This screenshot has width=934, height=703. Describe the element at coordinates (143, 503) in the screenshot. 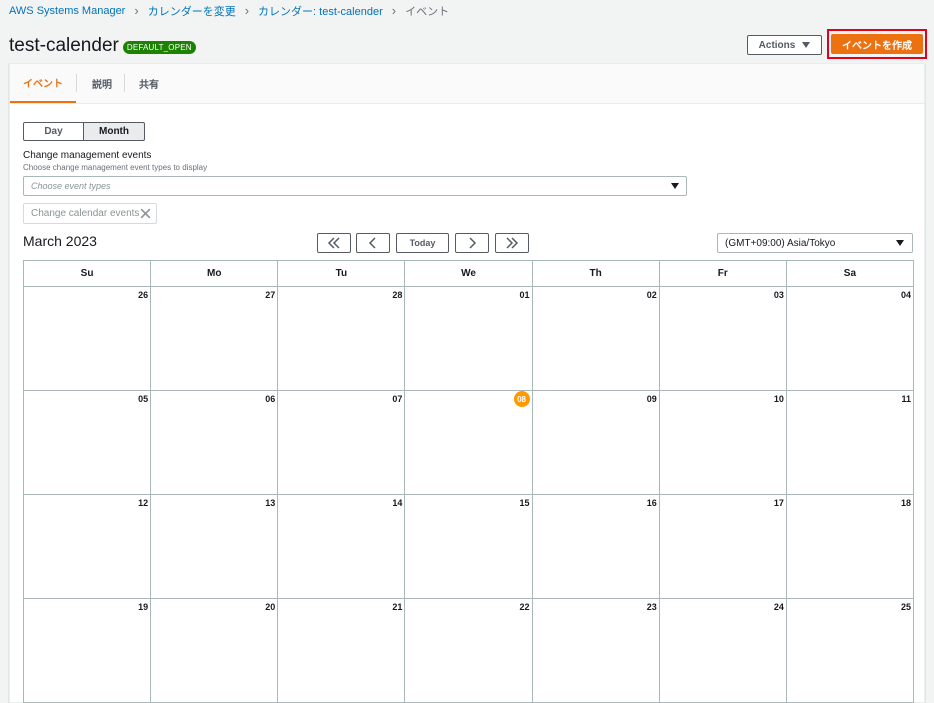

I see `day-number: 12` at that location.